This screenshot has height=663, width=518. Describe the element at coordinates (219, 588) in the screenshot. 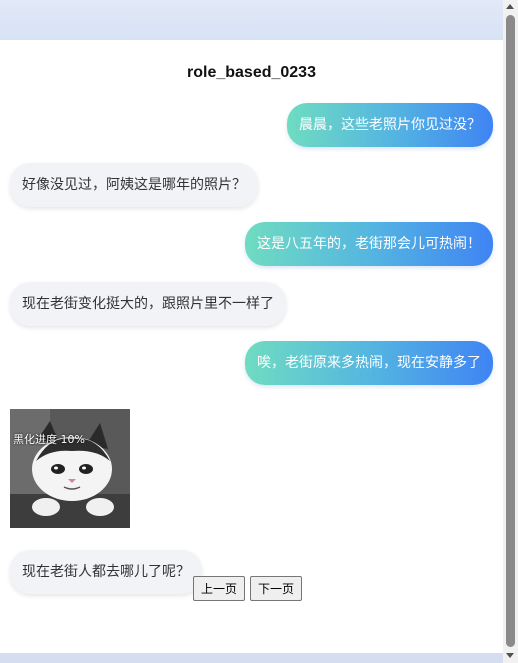

I see `prev-page-button: 上一页` at that location.